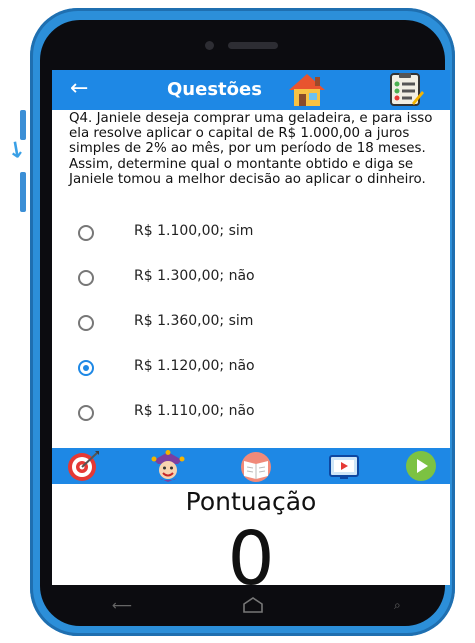 Image resolution: width=475 pixels, height=643 pixels. What do you see at coordinates (15, 150) in the screenshot?
I see `pointer-arrow-icon: ↘` at bounding box center [15, 150].